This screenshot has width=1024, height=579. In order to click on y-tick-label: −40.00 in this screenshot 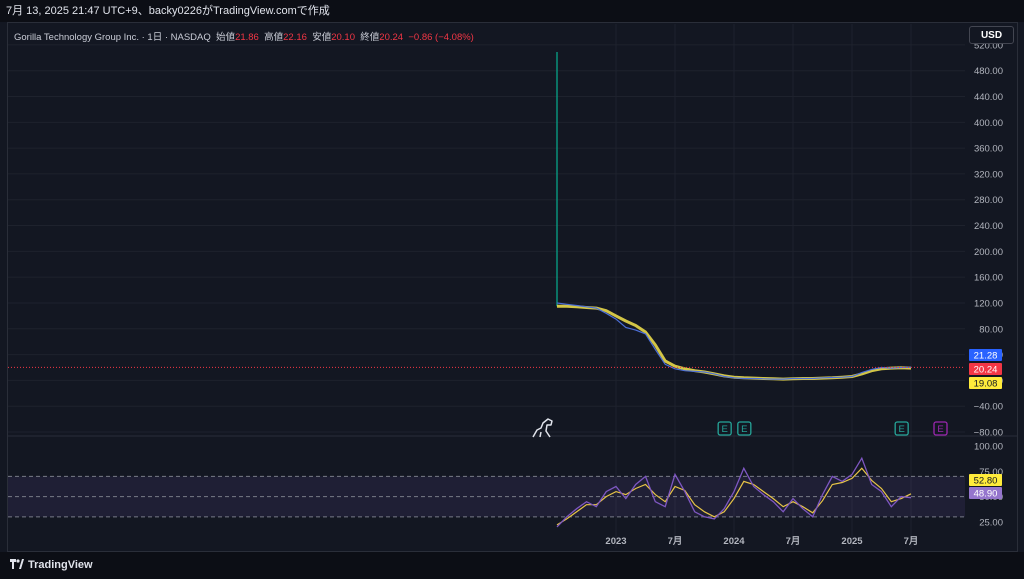, I will do `click(988, 407)`.